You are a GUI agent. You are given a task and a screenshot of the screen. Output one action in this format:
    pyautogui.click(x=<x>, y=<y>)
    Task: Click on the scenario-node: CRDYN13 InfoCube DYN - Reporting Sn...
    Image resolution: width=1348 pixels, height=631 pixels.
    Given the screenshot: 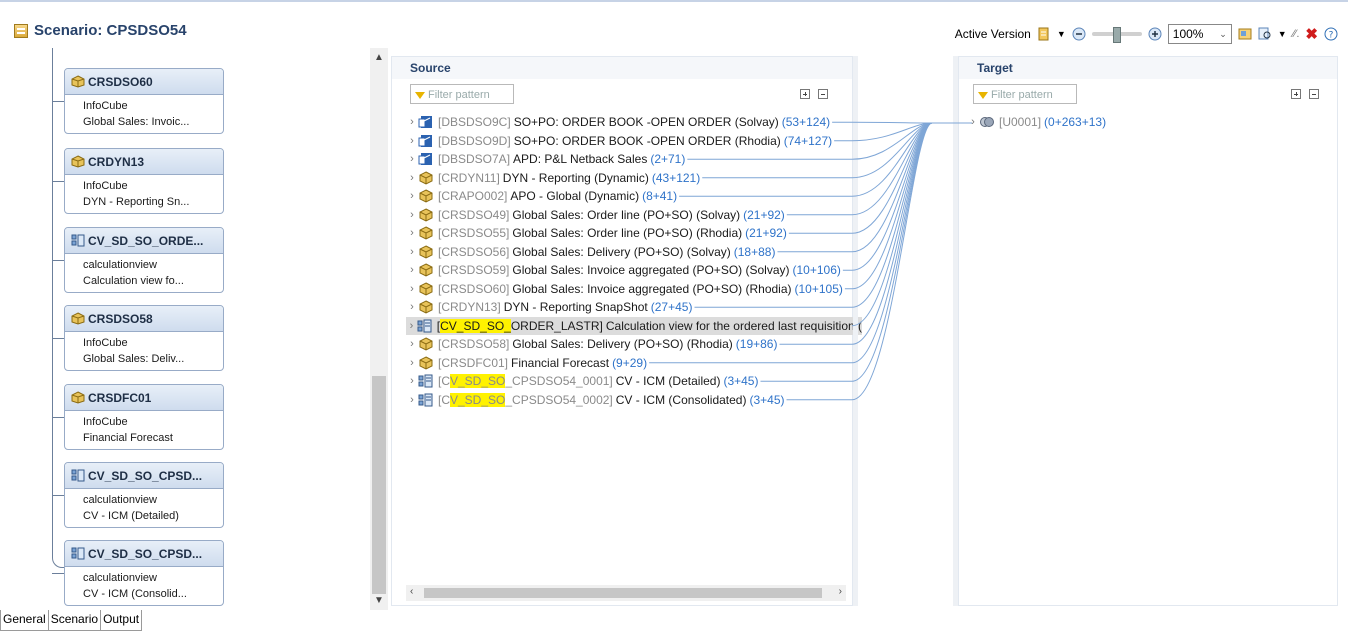 What is the action you would take?
    pyautogui.click(x=144, y=181)
    